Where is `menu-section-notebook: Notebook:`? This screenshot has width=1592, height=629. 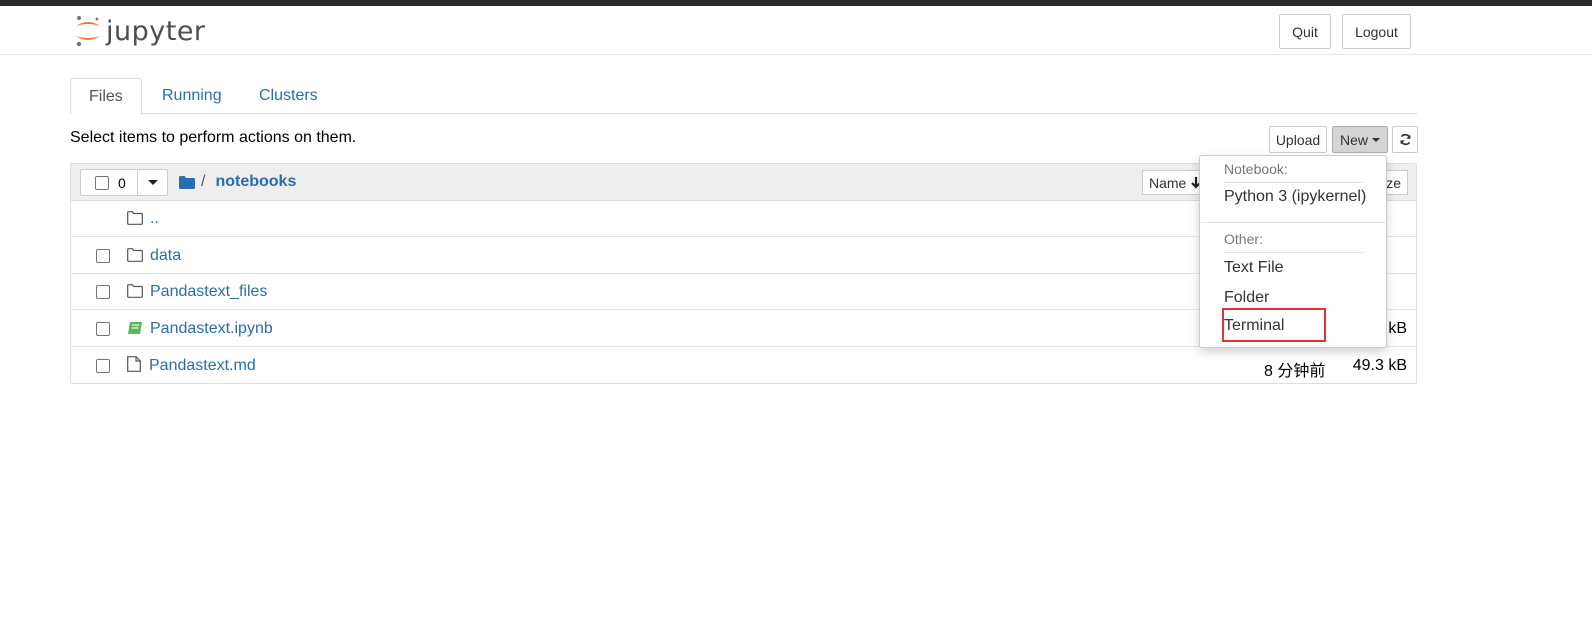
menu-section-notebook: Notebook: is located at coordinates (1256, 169).